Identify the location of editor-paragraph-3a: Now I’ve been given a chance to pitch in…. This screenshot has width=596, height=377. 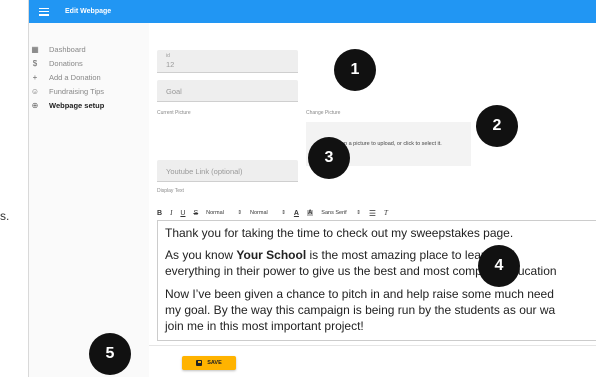
(359, 294).